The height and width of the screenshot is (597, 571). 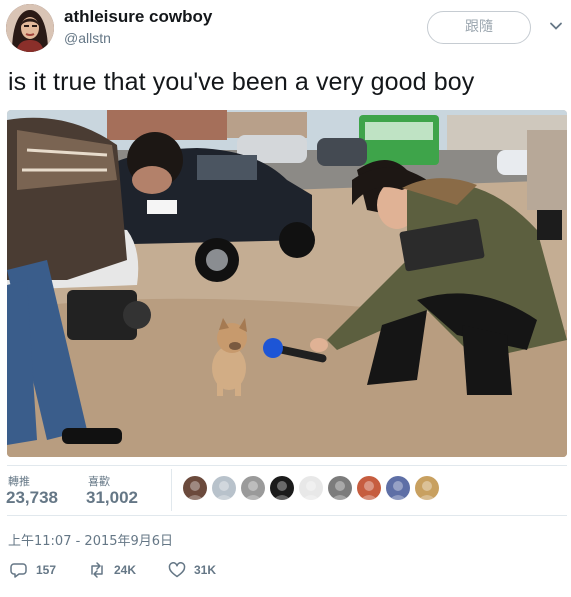 I want to click on reply-count: 157, so click(x=46, y=570).